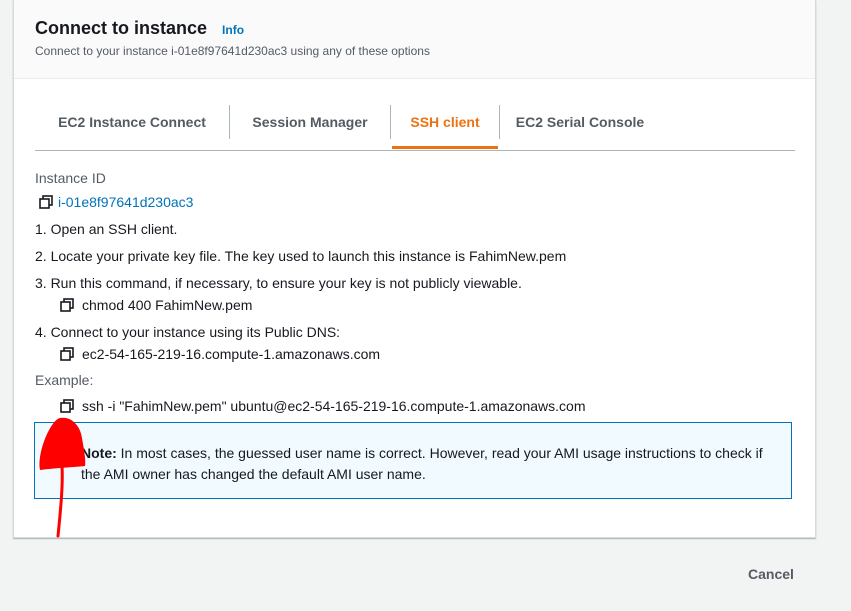 This screenshot has height=611, width=851. What do you see at coordinates (70, 178) in the screenshot?
I see `instance-id-label: Instance ID` at bounding box center [70, 178].